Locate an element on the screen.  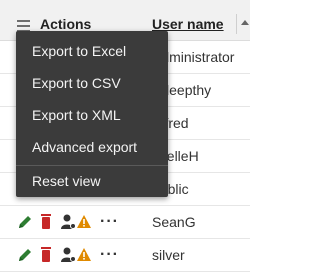
menu-item-export-excel: Export to Excel is located at coordinates (79, 51).